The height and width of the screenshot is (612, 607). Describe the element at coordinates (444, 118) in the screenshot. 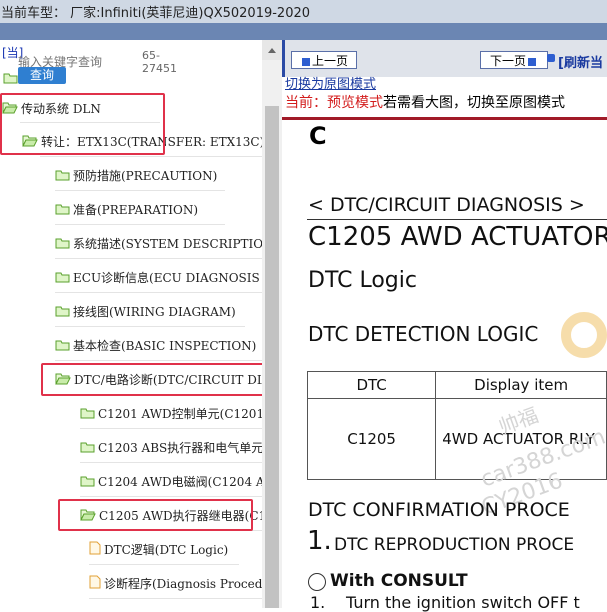

I see `header-divider` at that location.